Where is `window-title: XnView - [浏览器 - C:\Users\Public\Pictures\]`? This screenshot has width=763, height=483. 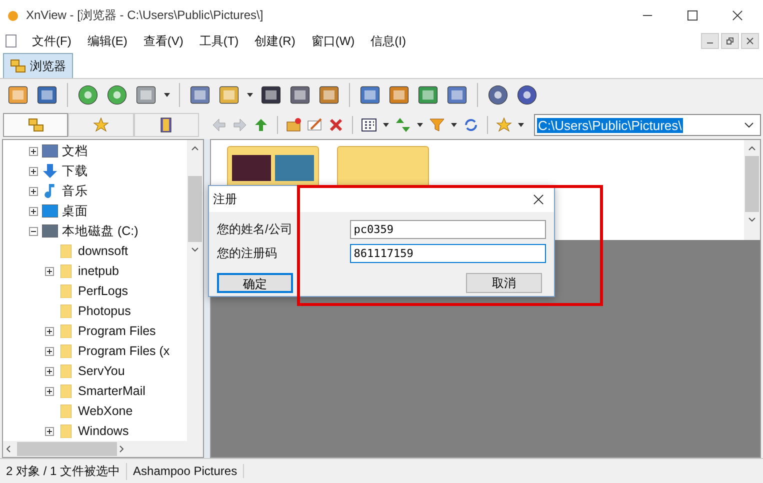
window-title: XnView - [浏览器 - C:\Users\Public\Pictures\] is located at coordinates (145, 15).